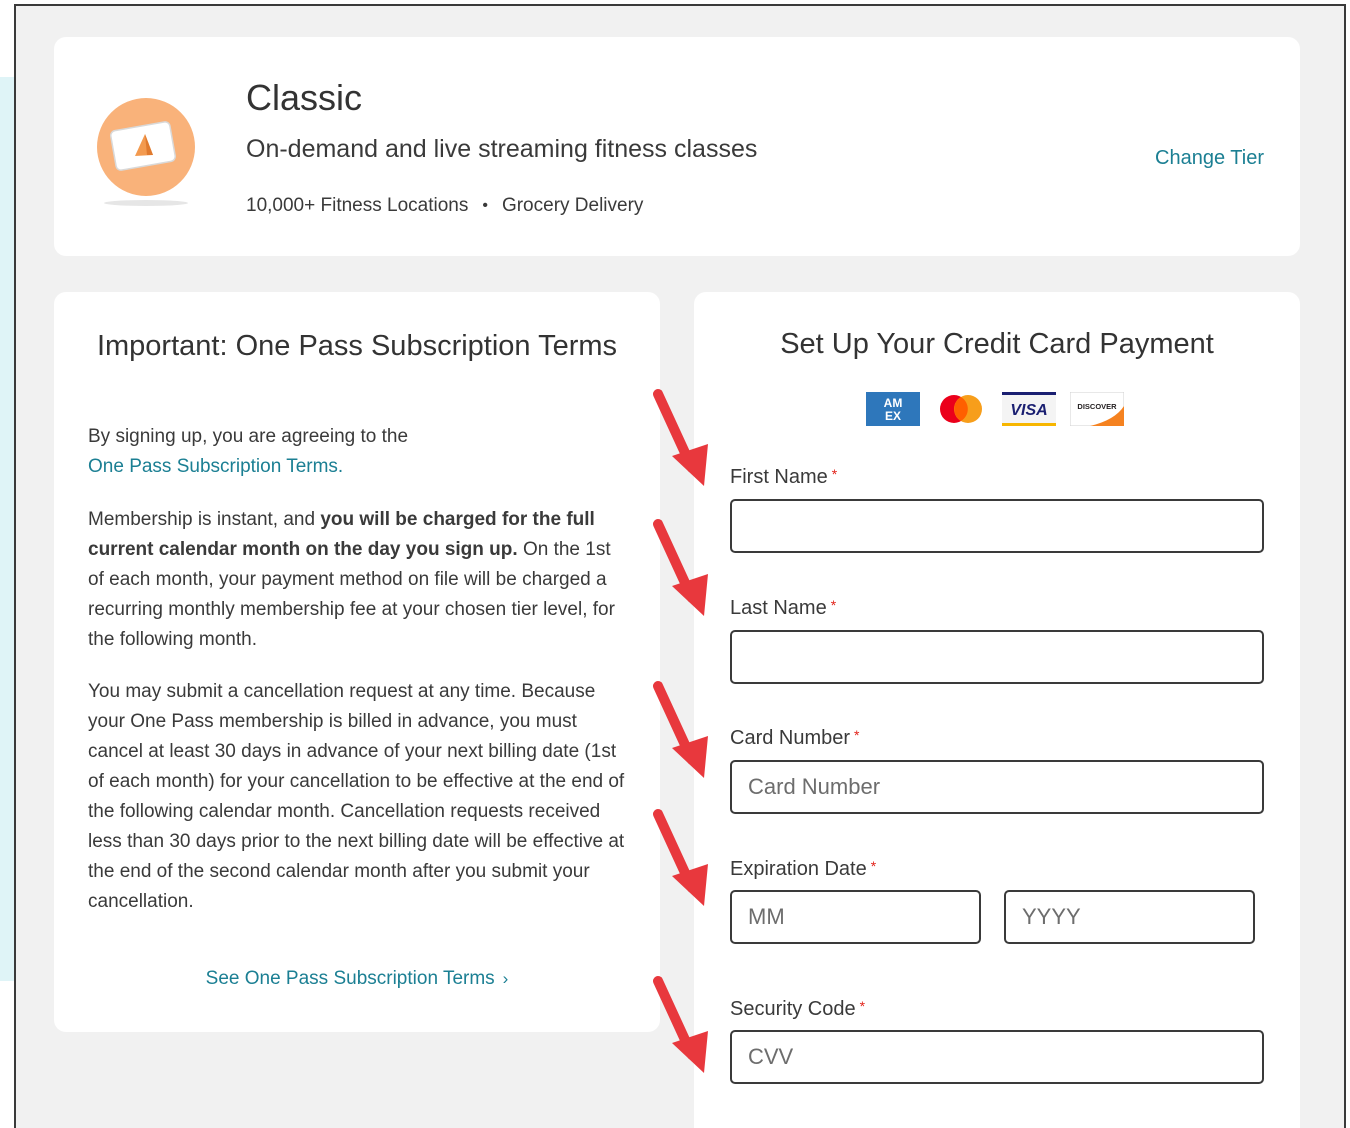  What do you see at coordinates (995, 409) in the screenshot?
I see `accepted-cards: AM EX VISA DISCOVER` at bounding box center [995, 409].